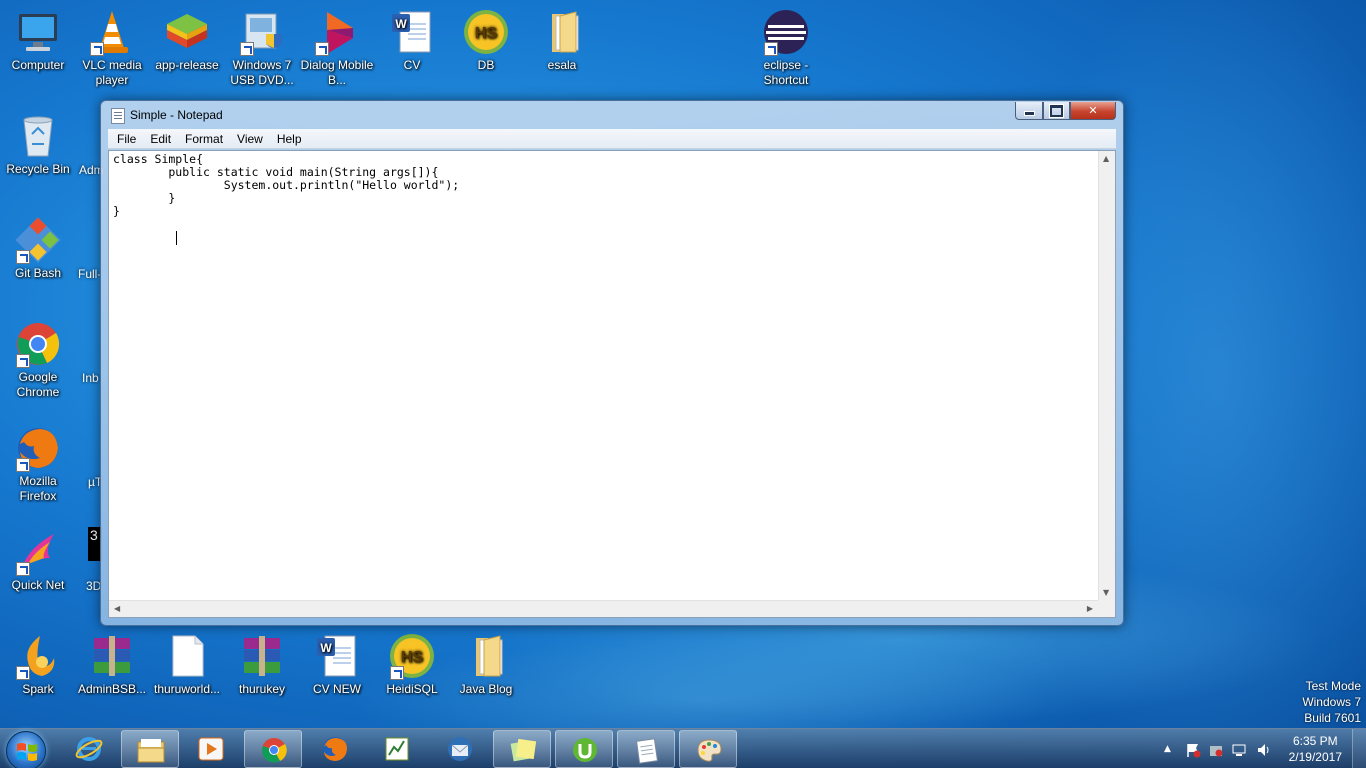 This screenshot has height=768, width=1366. Describe the element at coordinates (38, 38) in the screenshot. I see `desktop-icon-computer: Computer` at that location.